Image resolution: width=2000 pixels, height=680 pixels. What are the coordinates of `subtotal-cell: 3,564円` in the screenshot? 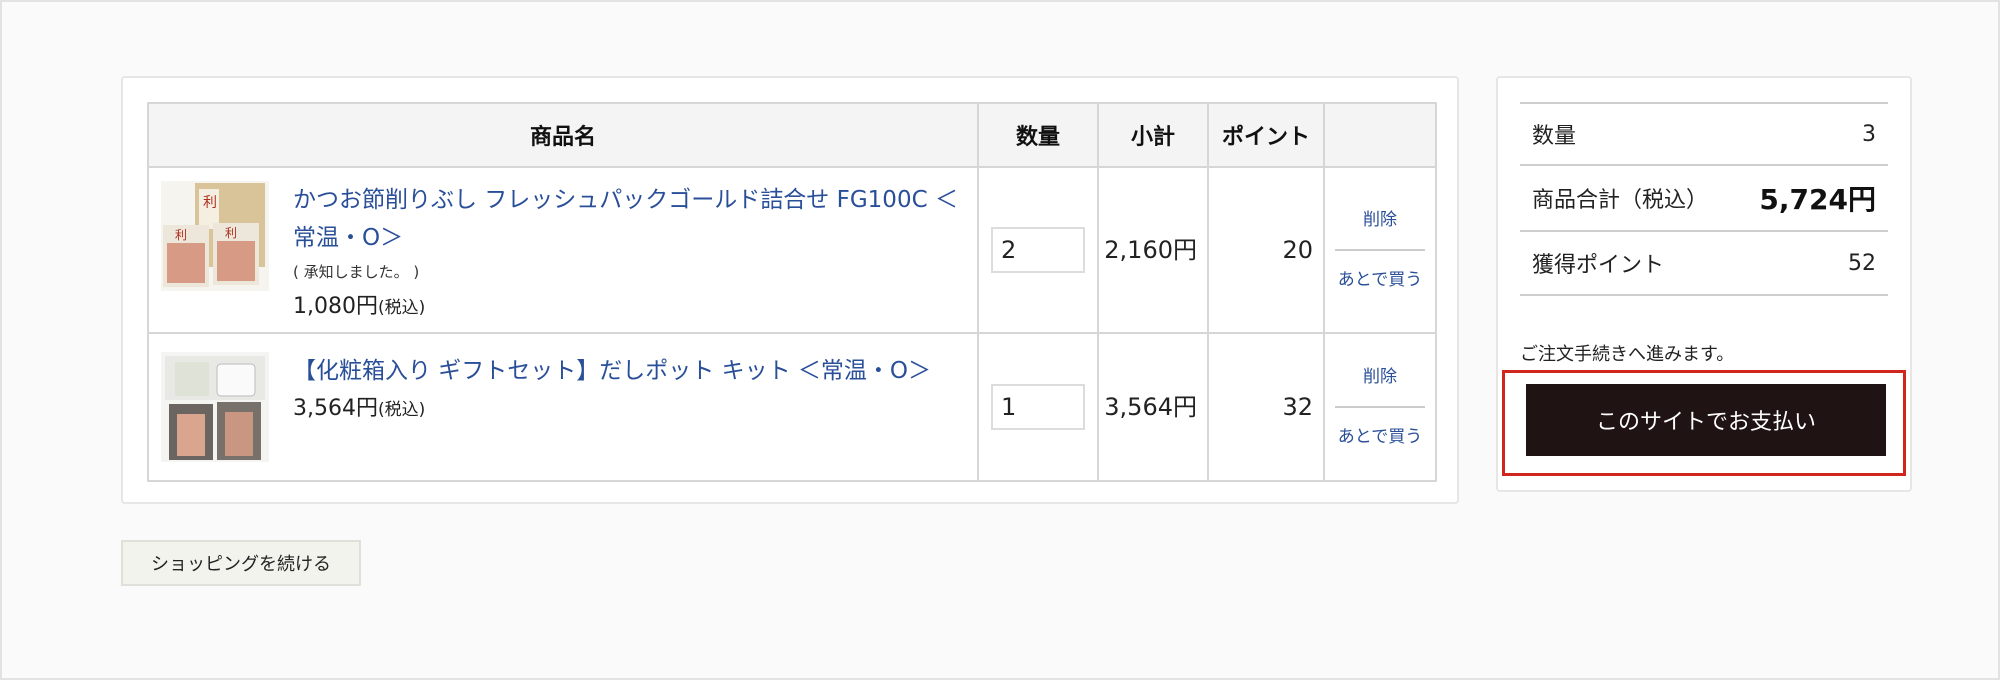 It's located at (1153, 407).